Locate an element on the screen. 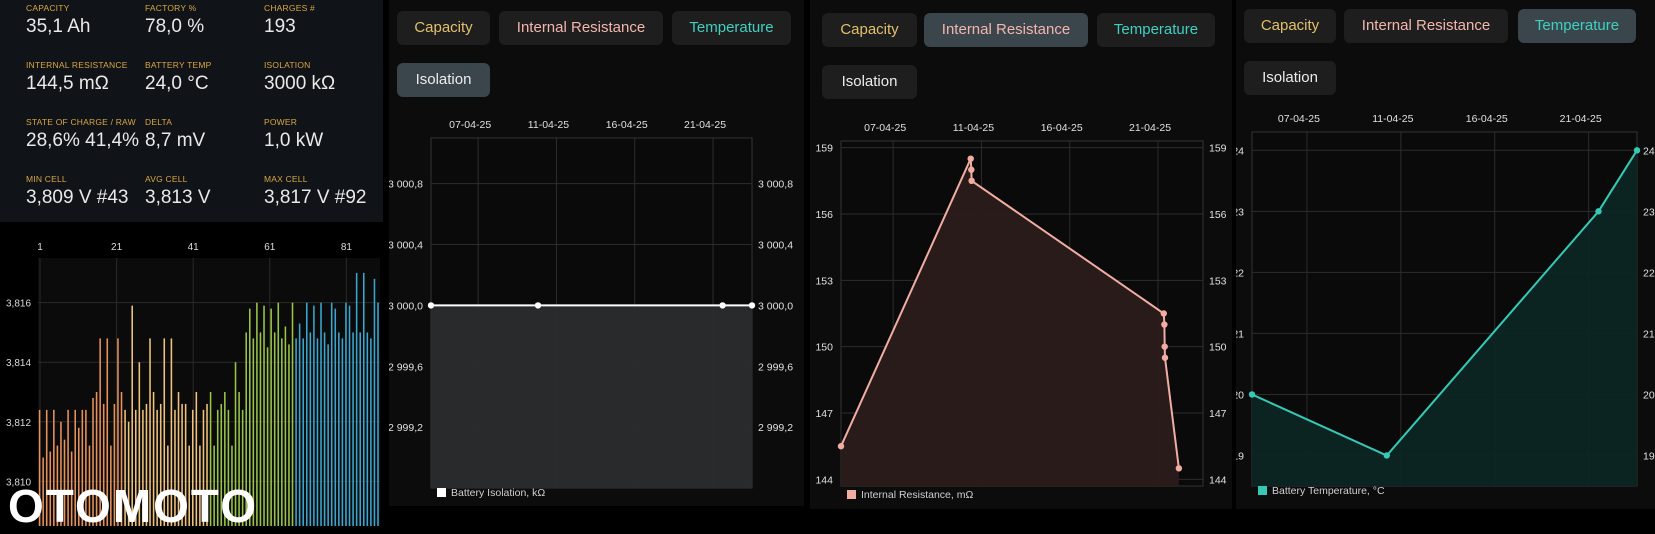 The image size is (1655, 534). x-tick-label: 07-04-25 is located at coordinates (1299, 119).